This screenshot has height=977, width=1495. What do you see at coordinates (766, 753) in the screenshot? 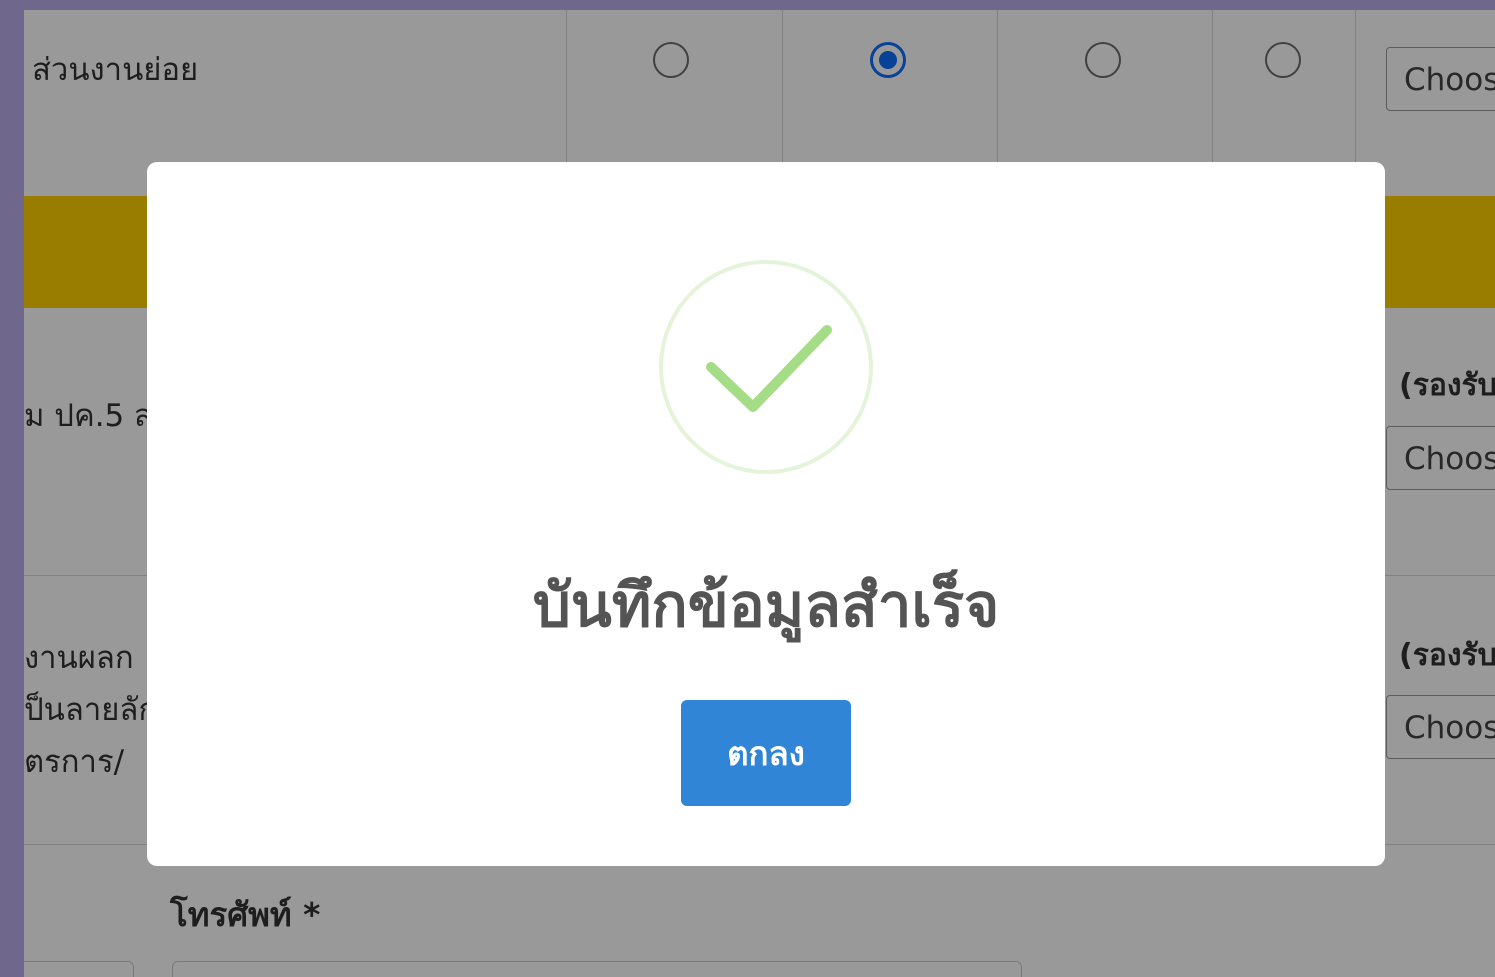
I see `ok-button: ตกลง` at bounding box center [766, 753].